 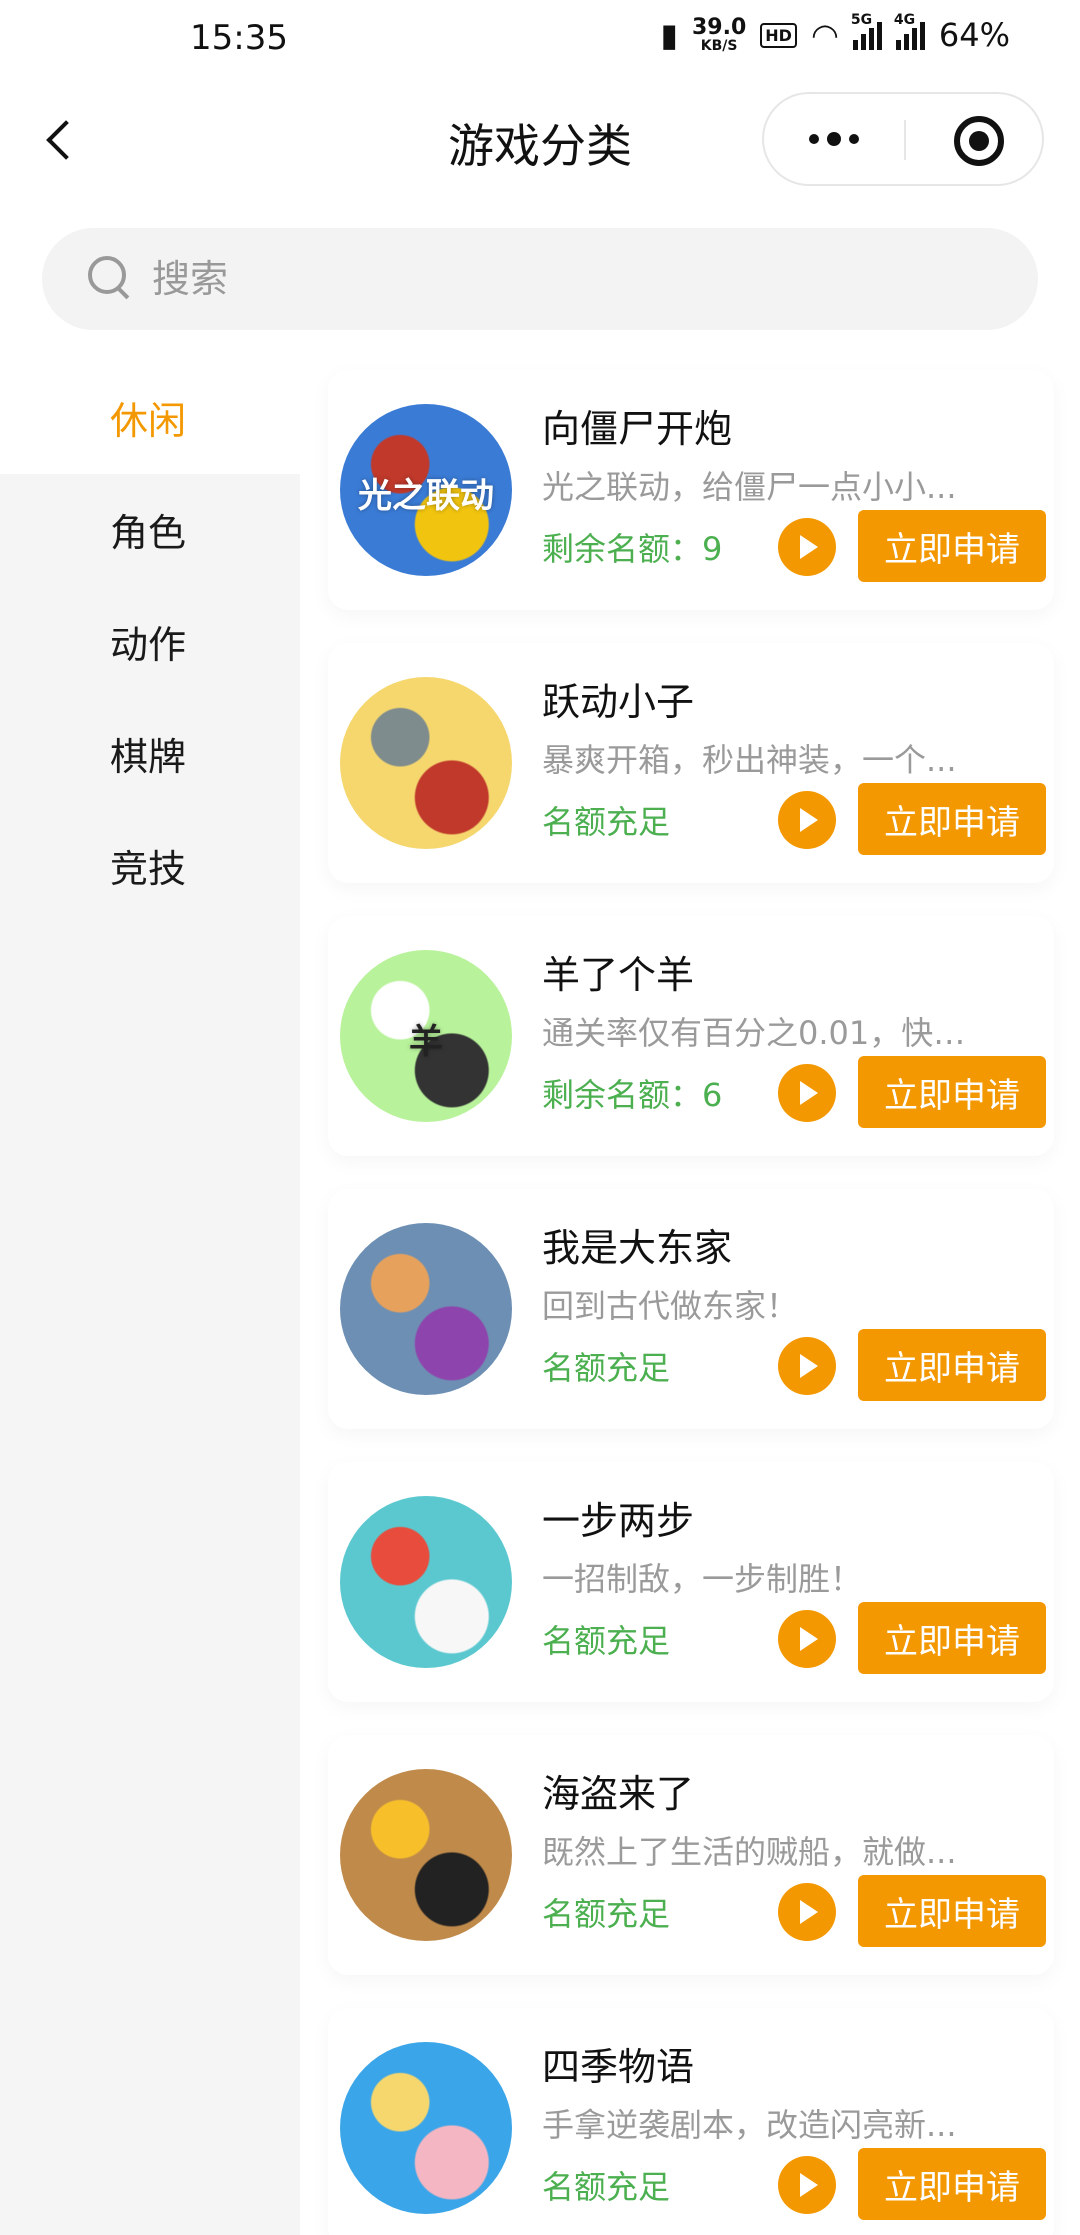 I want to click on battery-level: 64%, so click(x=974, y=35).